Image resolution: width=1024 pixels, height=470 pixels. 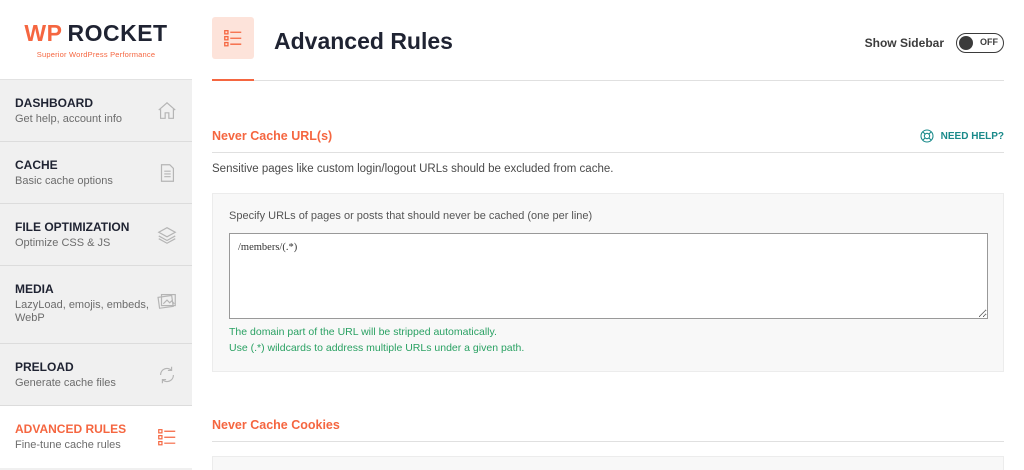 What do you see at coordinates (43, 33) in the screenshot?
I see `logo-prefix: WP` at bounding box center [43, 33].